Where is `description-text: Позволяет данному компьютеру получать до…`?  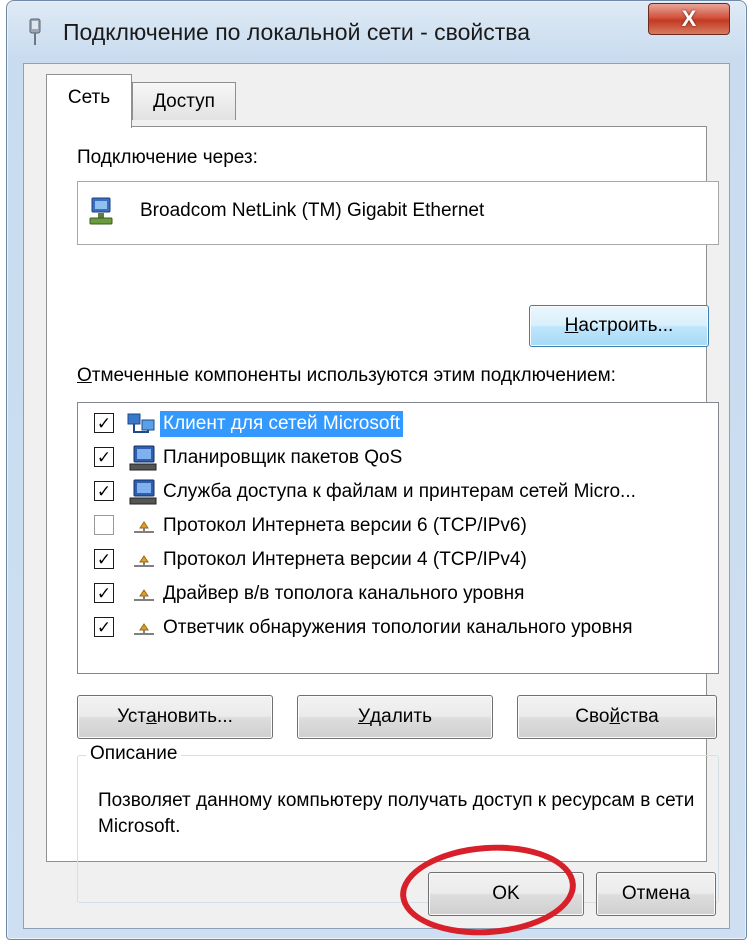
description-text: Позволяет данному компьютеру получать до… is located at coordinates (396, 813).